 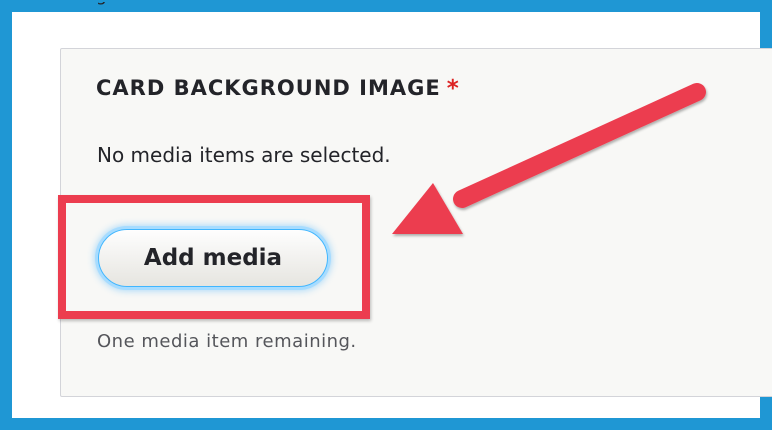 I want to click on annotation-highlight-box, so click(x=214, y=257).